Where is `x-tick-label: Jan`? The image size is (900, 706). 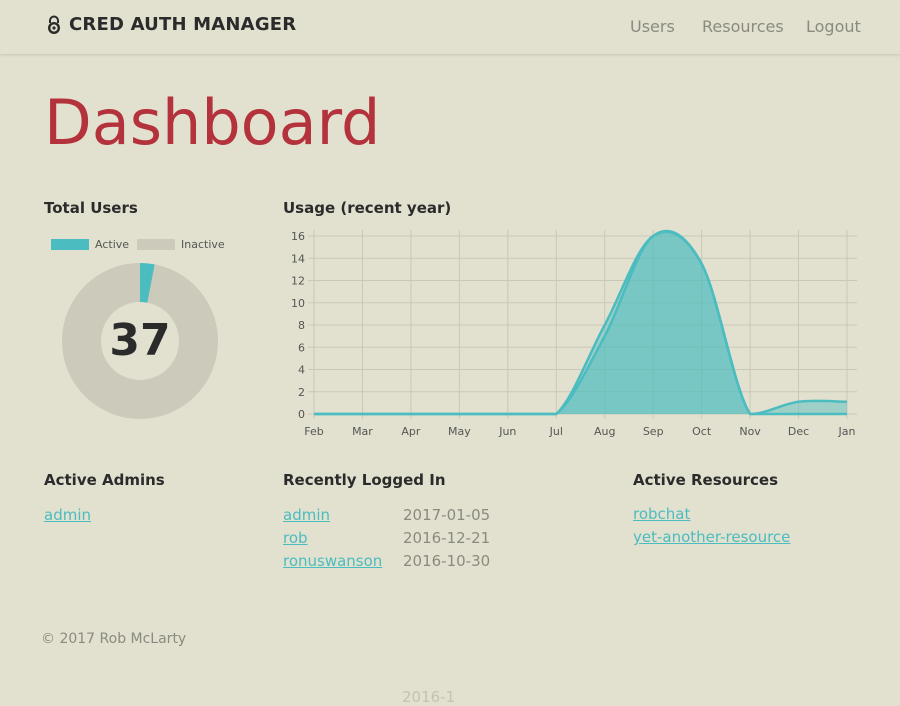 x-tick-label: Jan is located at coordinates (847, 431).